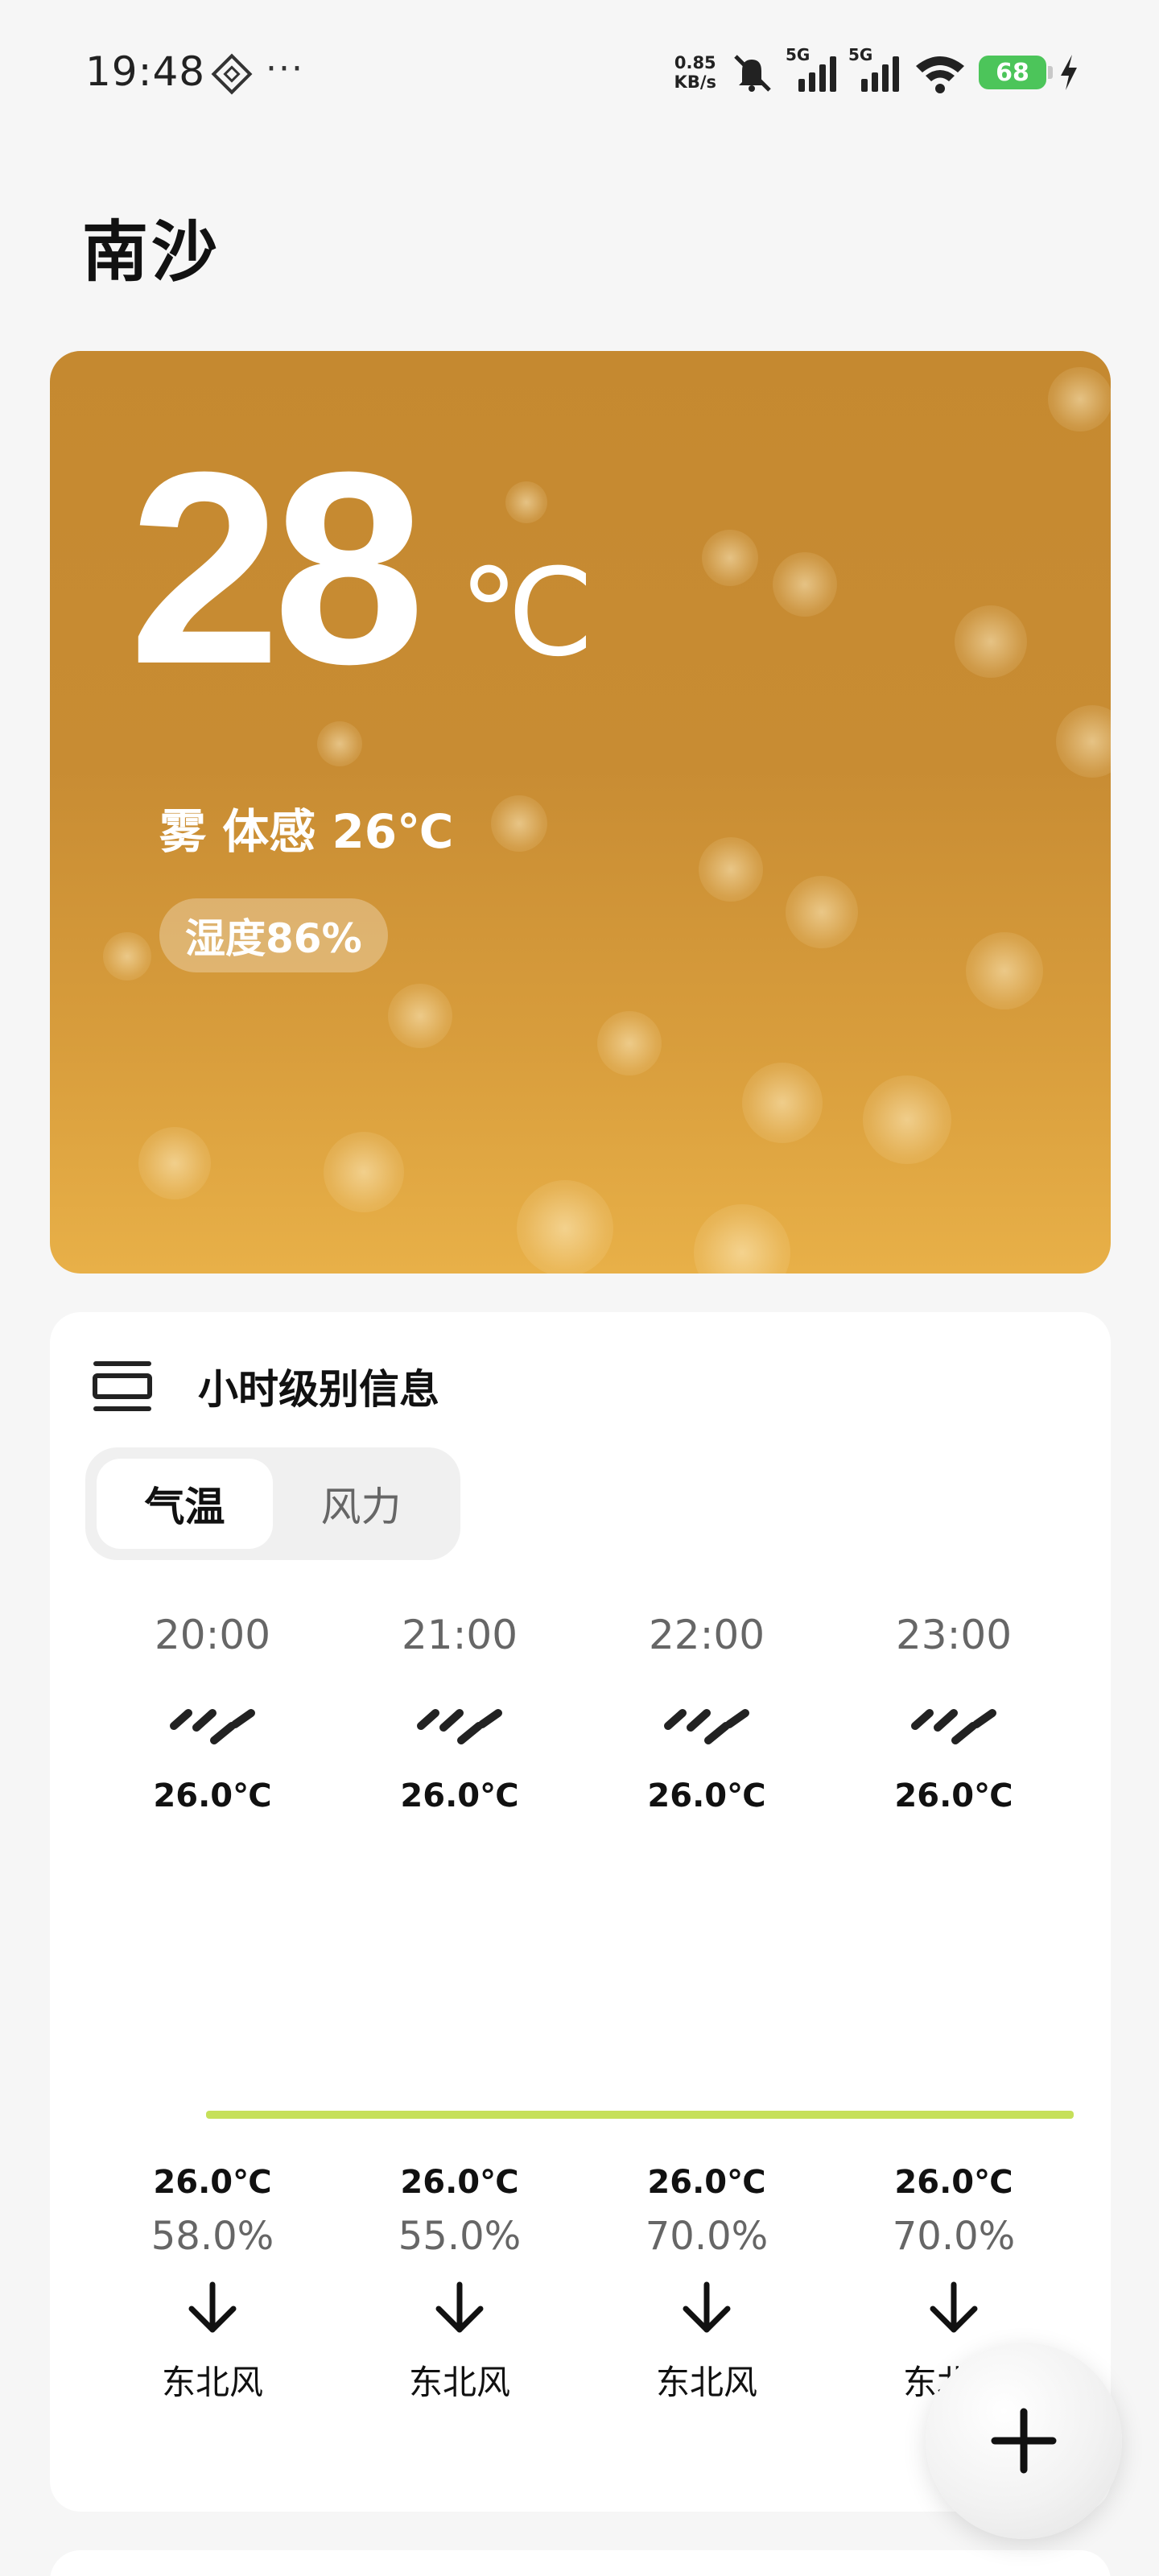 The image size is (1159, 2576). What do you see at coordinates (151, 252) in the screenshot?
I see `city-name: 南沙` at bounding box center [151, 252].